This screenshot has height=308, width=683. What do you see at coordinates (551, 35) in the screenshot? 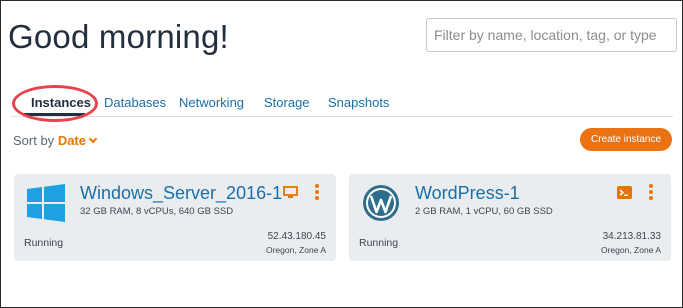
I see `filter-input` at bounding box center [551, 35].